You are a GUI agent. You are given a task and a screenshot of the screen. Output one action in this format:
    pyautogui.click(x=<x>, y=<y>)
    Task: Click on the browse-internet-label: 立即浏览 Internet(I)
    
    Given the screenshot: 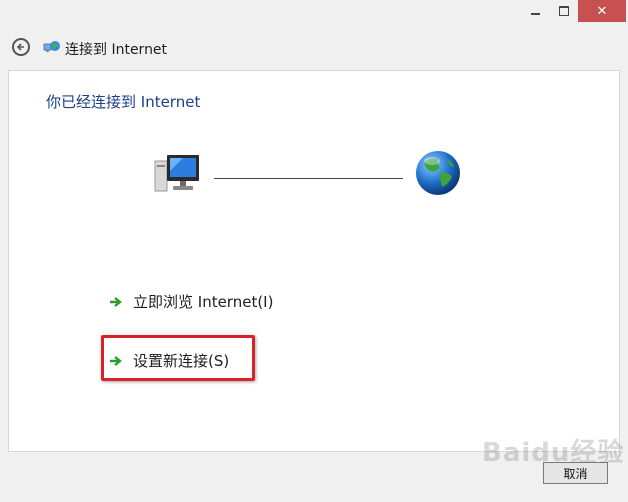 What is the action you would take?
    pyautogui.click(x=203, y=302)
    